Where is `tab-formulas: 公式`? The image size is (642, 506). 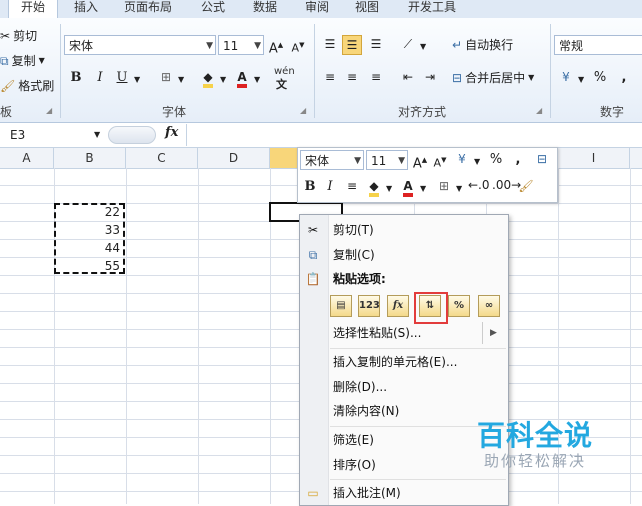
tab-formulas: 公式 is located at coordinates (213, 9).